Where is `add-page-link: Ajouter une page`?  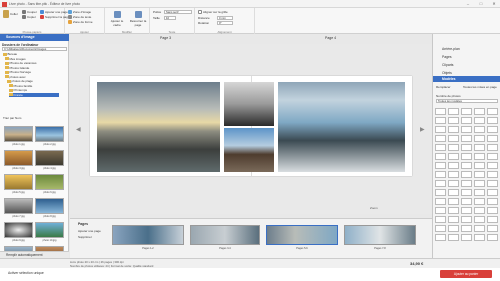
add-page-link: Ajouter une page is located at coordinates (89, 231).